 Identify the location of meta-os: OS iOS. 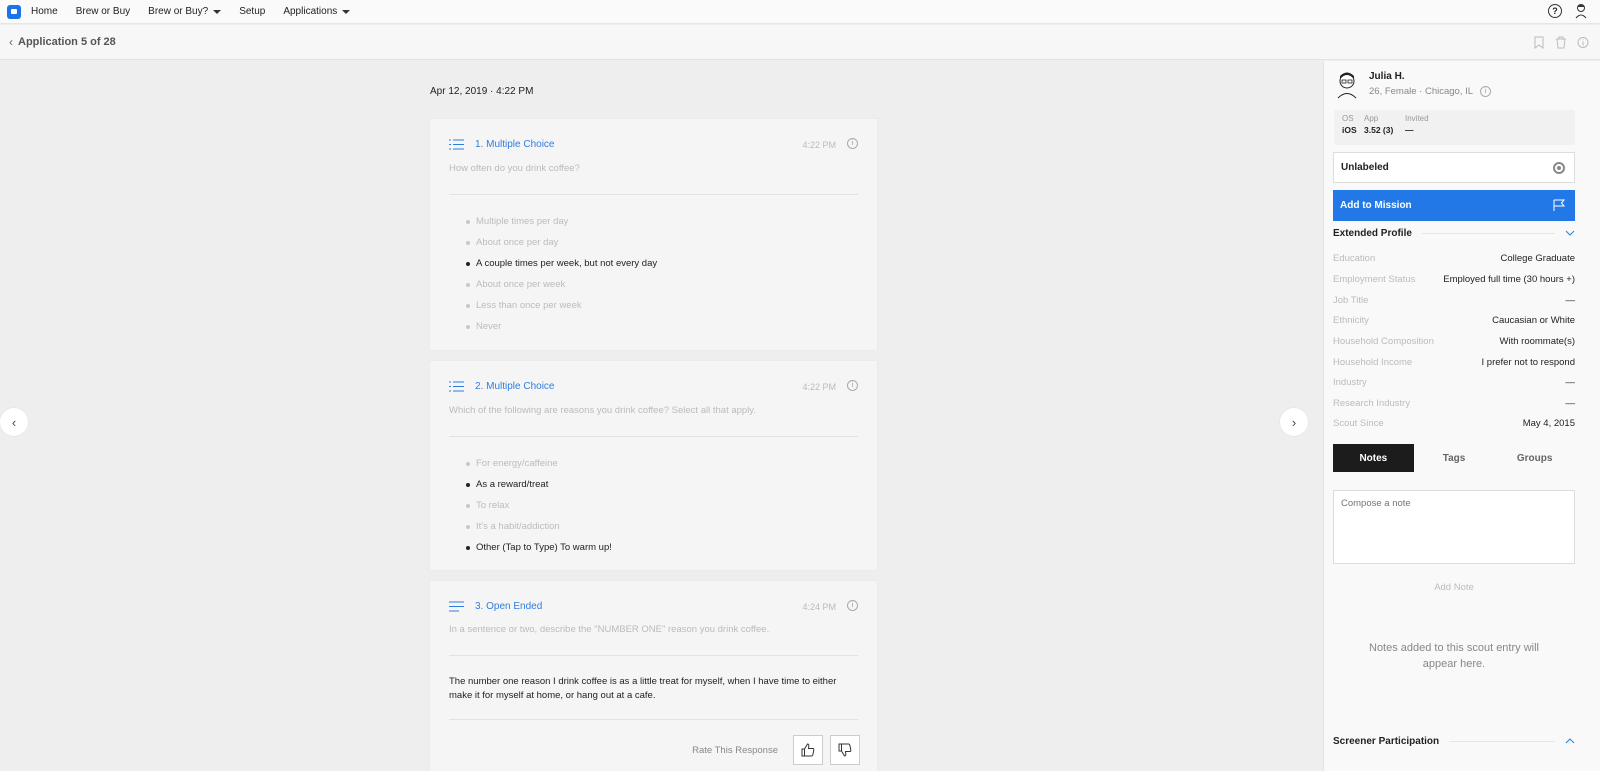
(1349, 124).